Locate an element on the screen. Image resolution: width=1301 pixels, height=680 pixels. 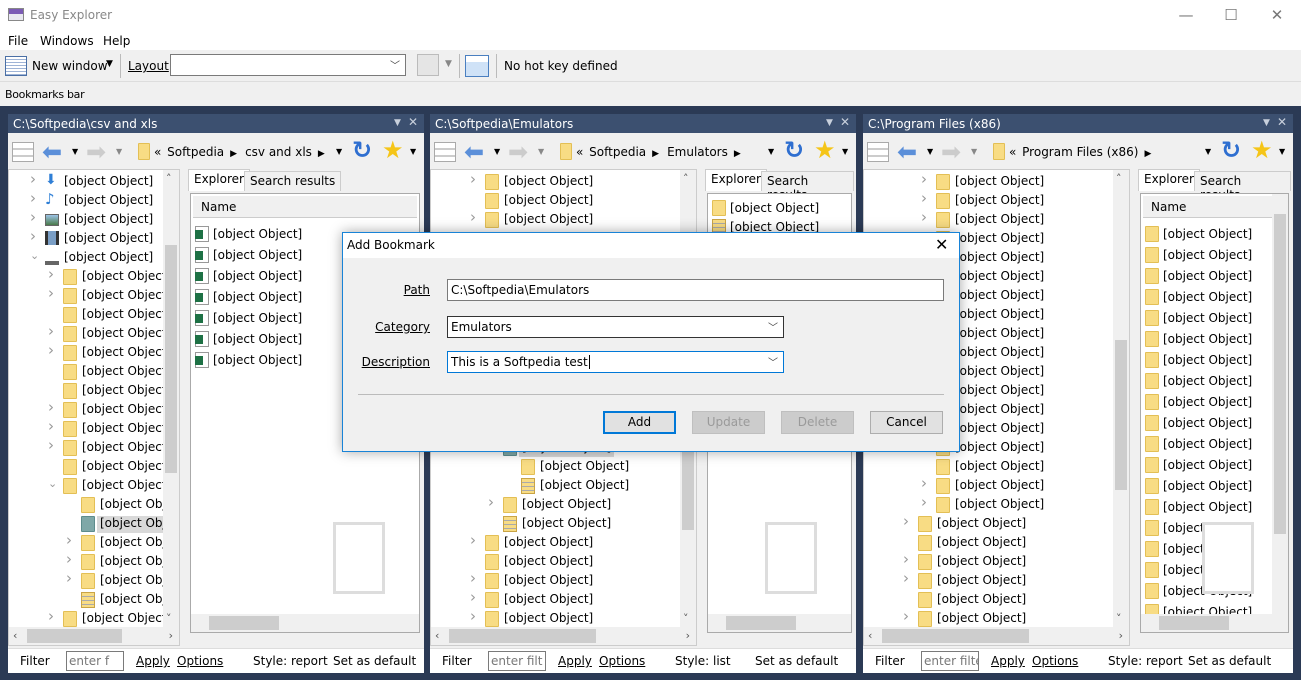
save-layout-dropdown-icon: ▼ is located at coordinates (448, 64).